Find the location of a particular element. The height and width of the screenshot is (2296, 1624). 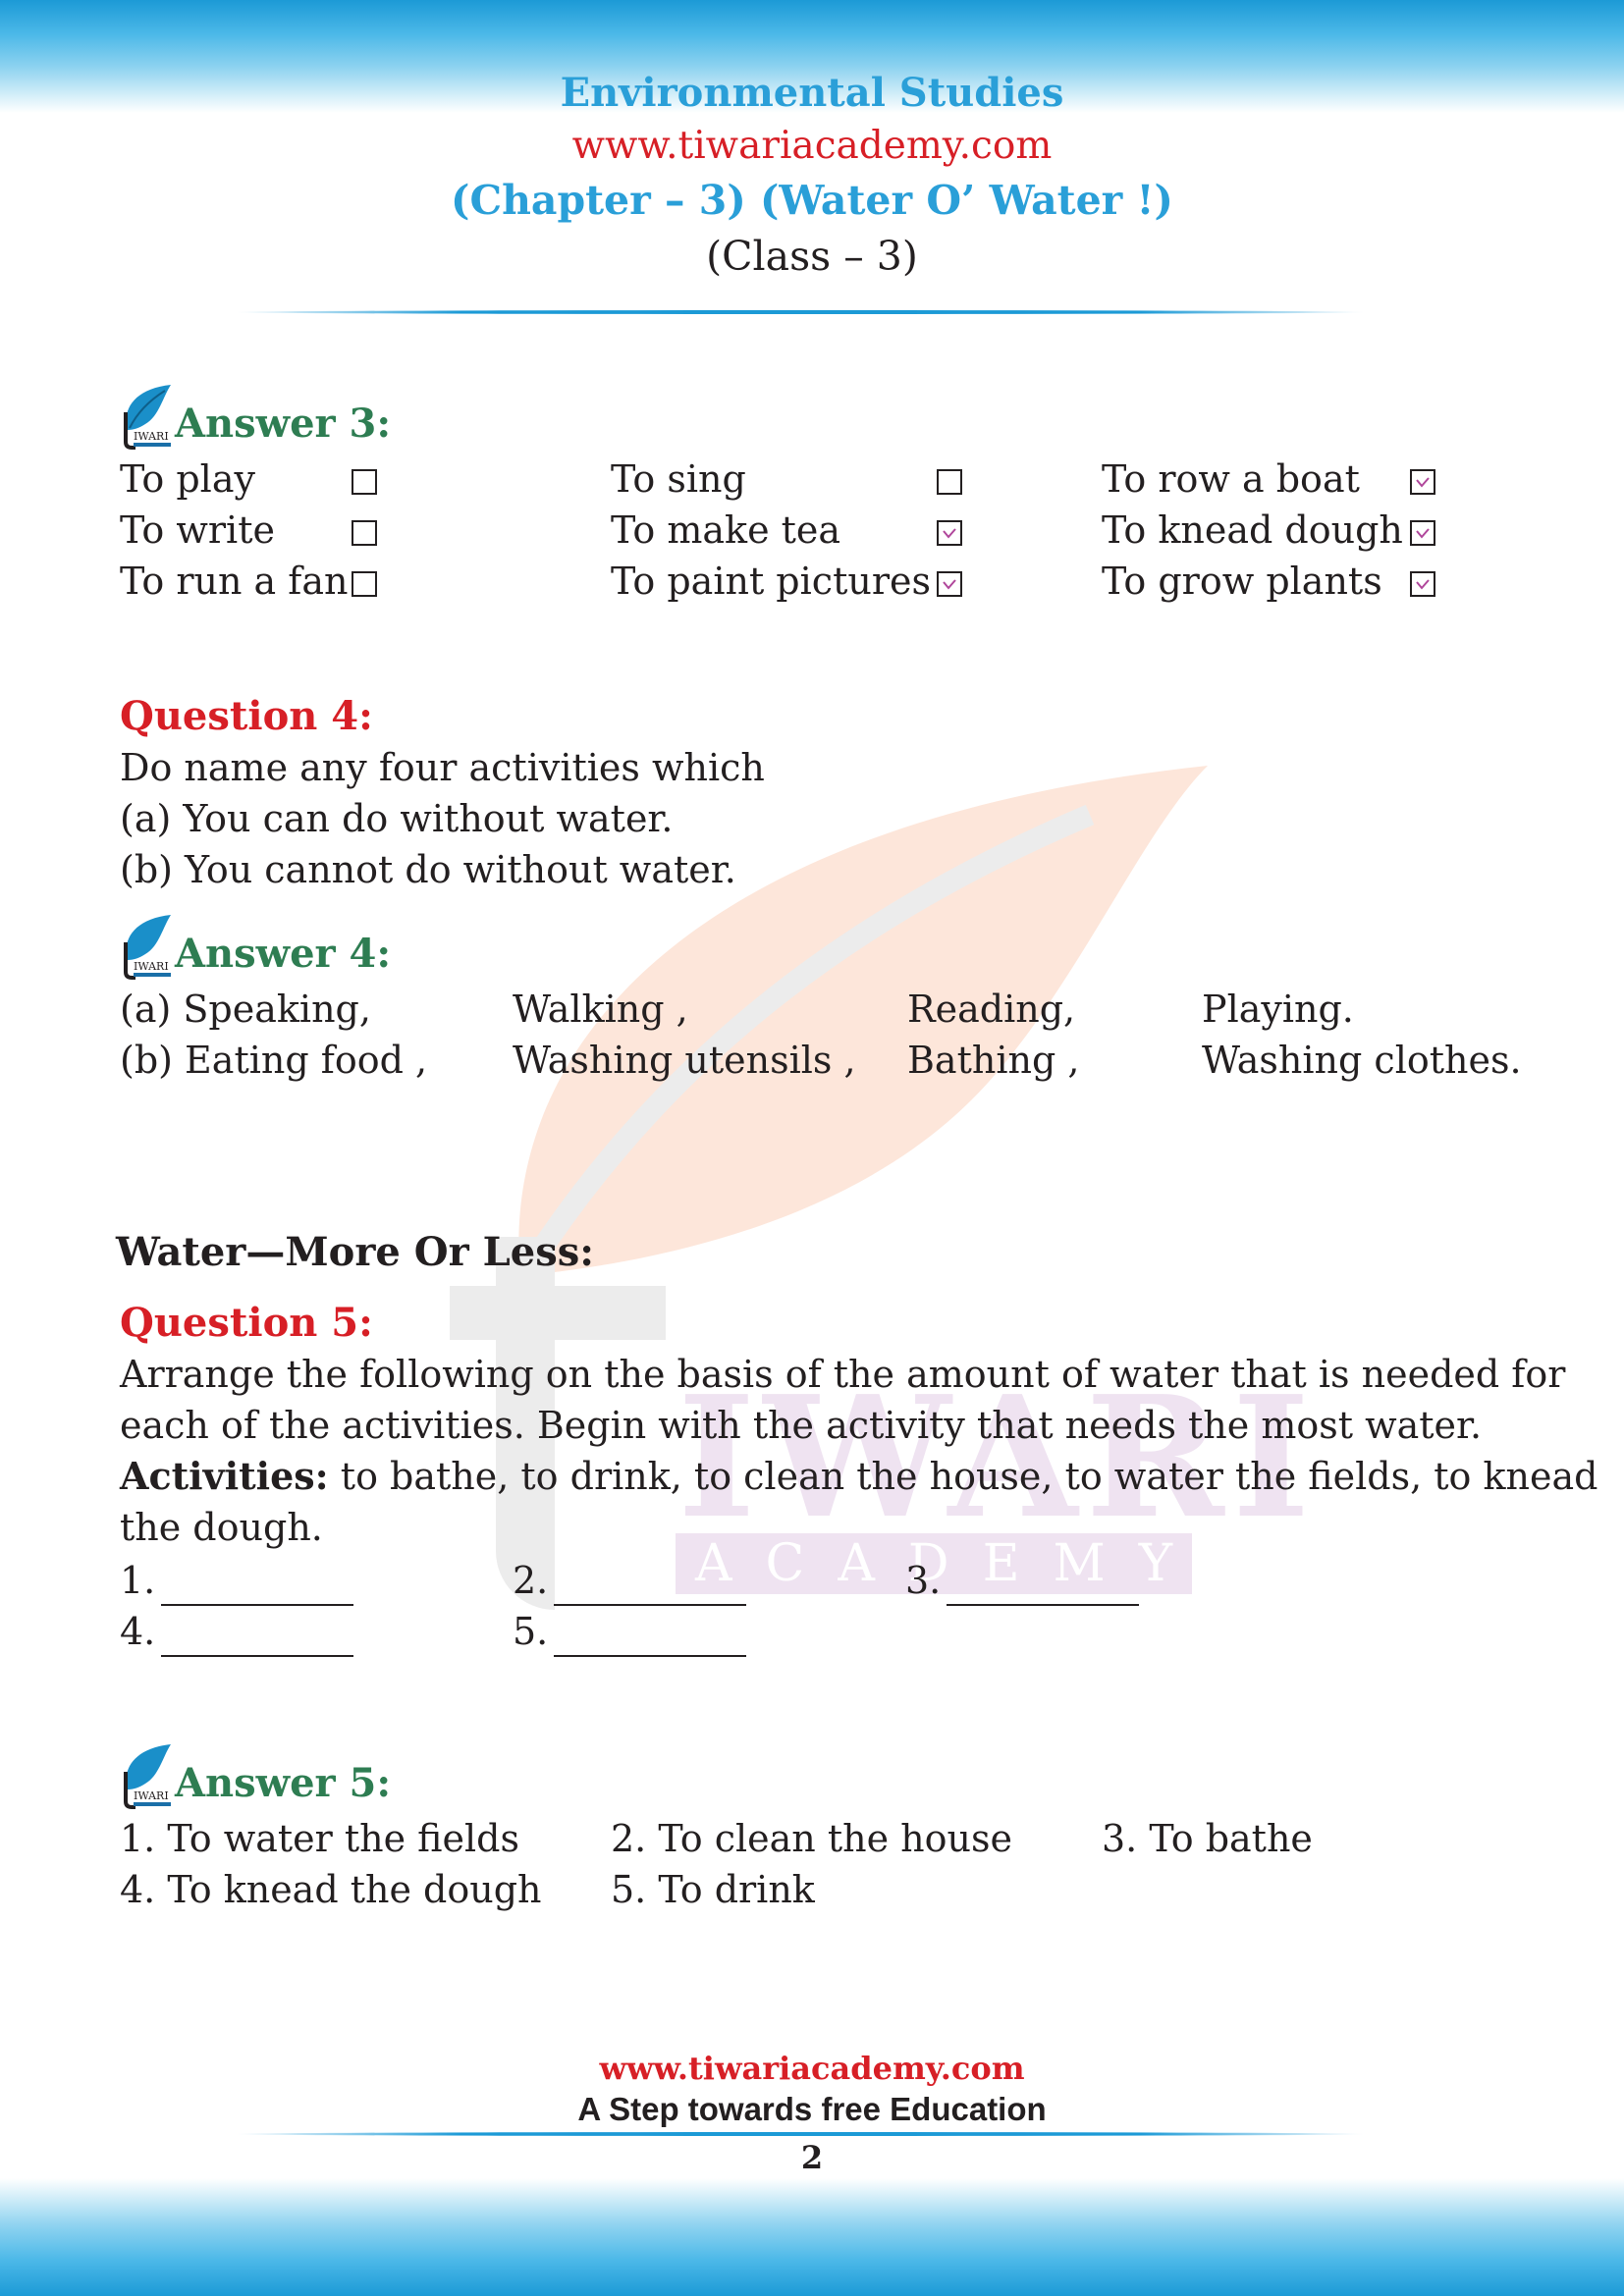

answer-4-cell: Washing clothes. is located at coordinates (1362, 1061).